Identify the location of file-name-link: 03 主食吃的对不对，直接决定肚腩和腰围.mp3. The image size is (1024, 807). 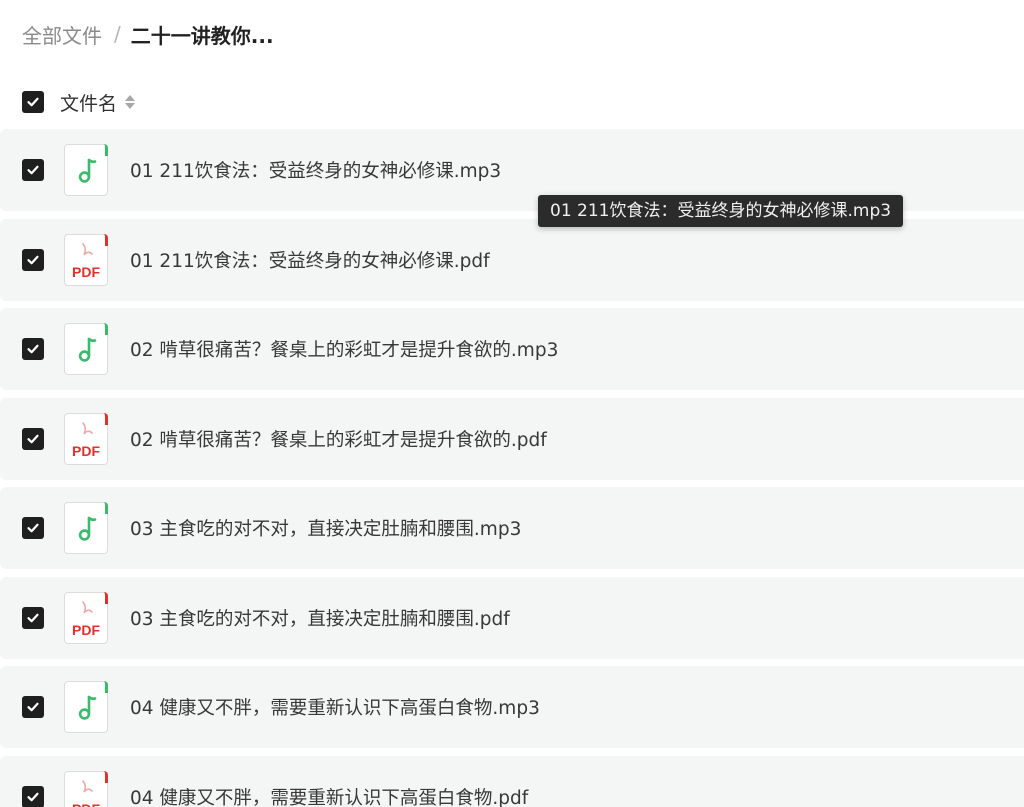
(325, 528).